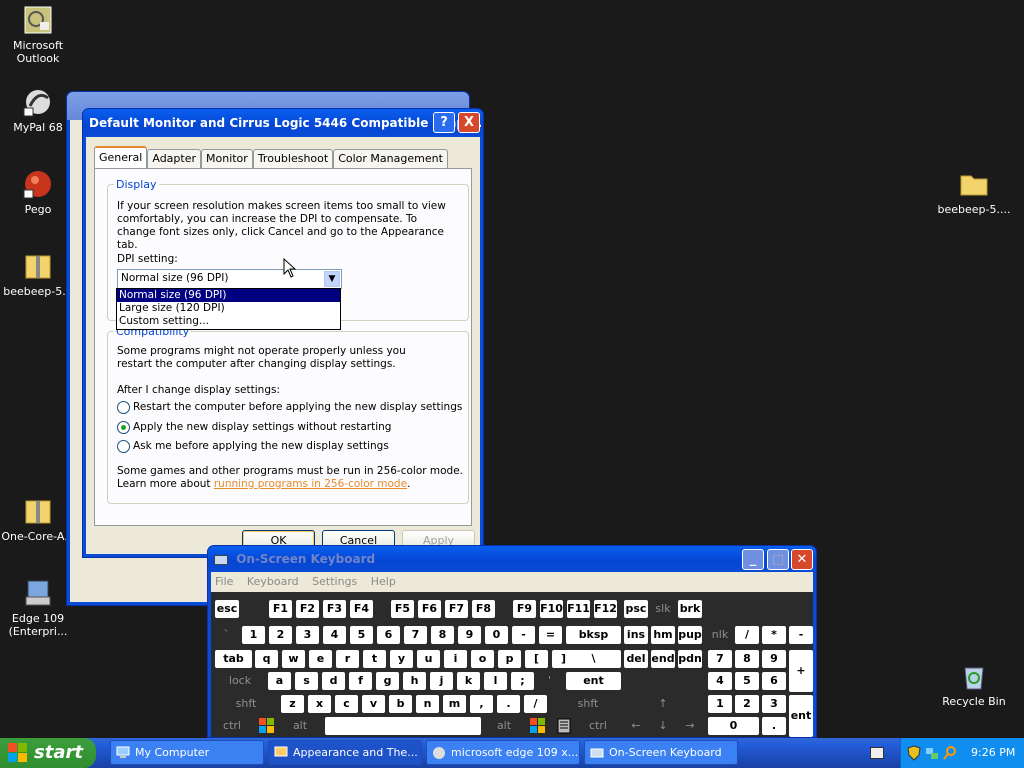 This screenshot has height=768, width=1024. I want to click on key-r2-6: 6, so click(388, 635).